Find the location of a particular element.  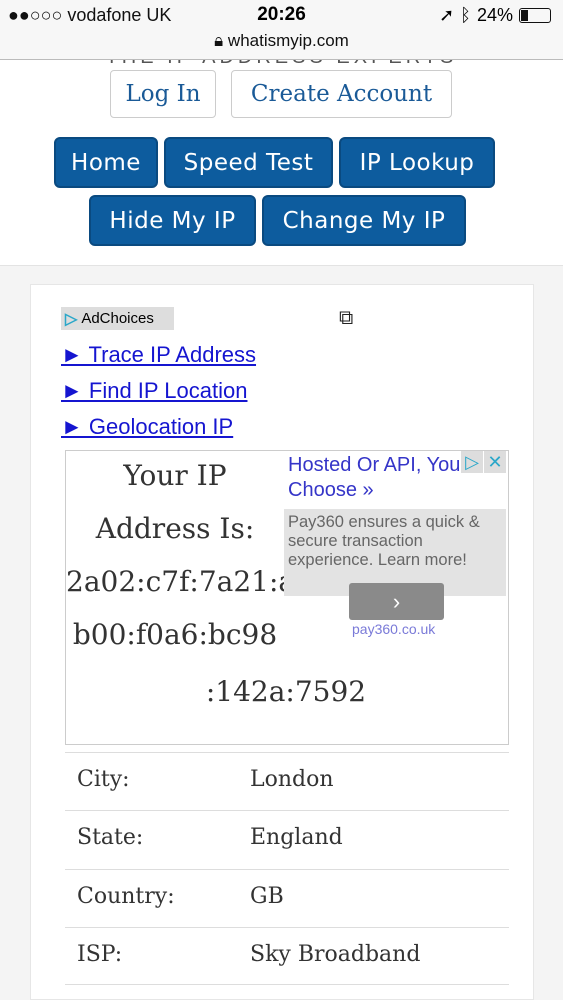

detail-value: Sky Broadband is located at coordinates (335, 954).